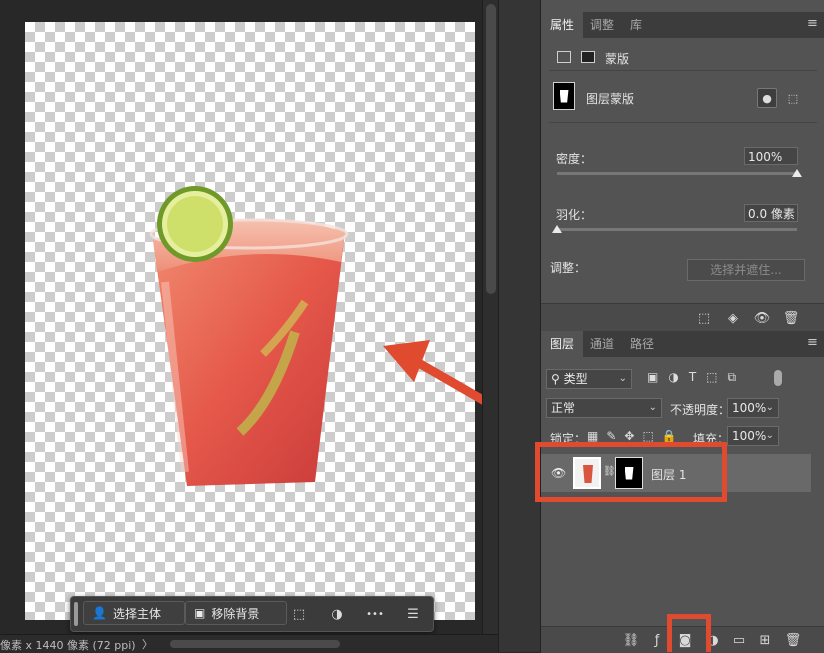 Image resolution: width=824 pixels, height=653 pixels. I want to click on pixel-mask-icon, so click(564, 57).